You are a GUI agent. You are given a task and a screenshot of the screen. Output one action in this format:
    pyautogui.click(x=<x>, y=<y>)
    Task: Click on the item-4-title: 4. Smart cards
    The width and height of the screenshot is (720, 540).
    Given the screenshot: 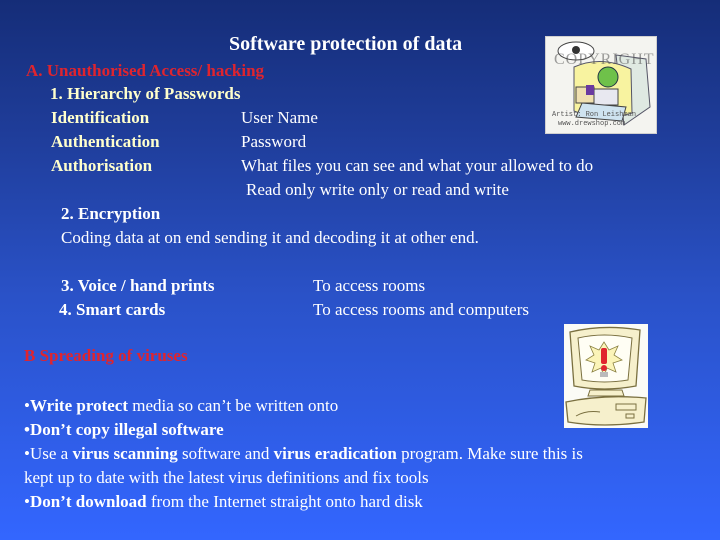 What is the action you would take?
    pyautogui.click(x=112, y=309)
    